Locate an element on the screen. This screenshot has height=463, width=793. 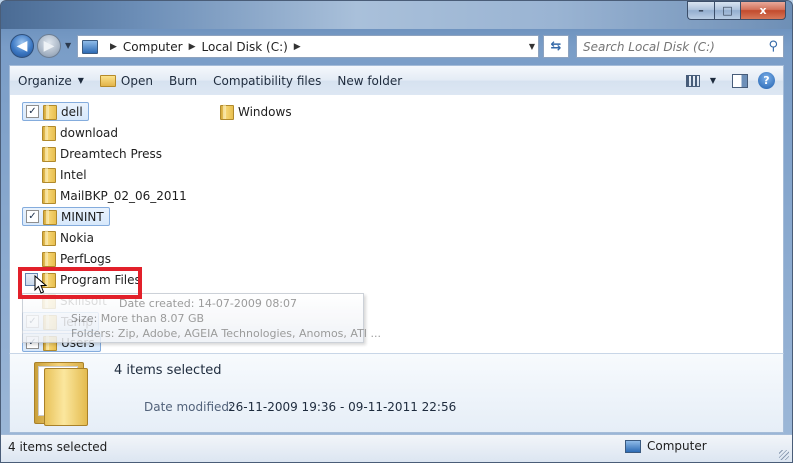
folder-item: PerfLogs is located at coordinates (78, 258).